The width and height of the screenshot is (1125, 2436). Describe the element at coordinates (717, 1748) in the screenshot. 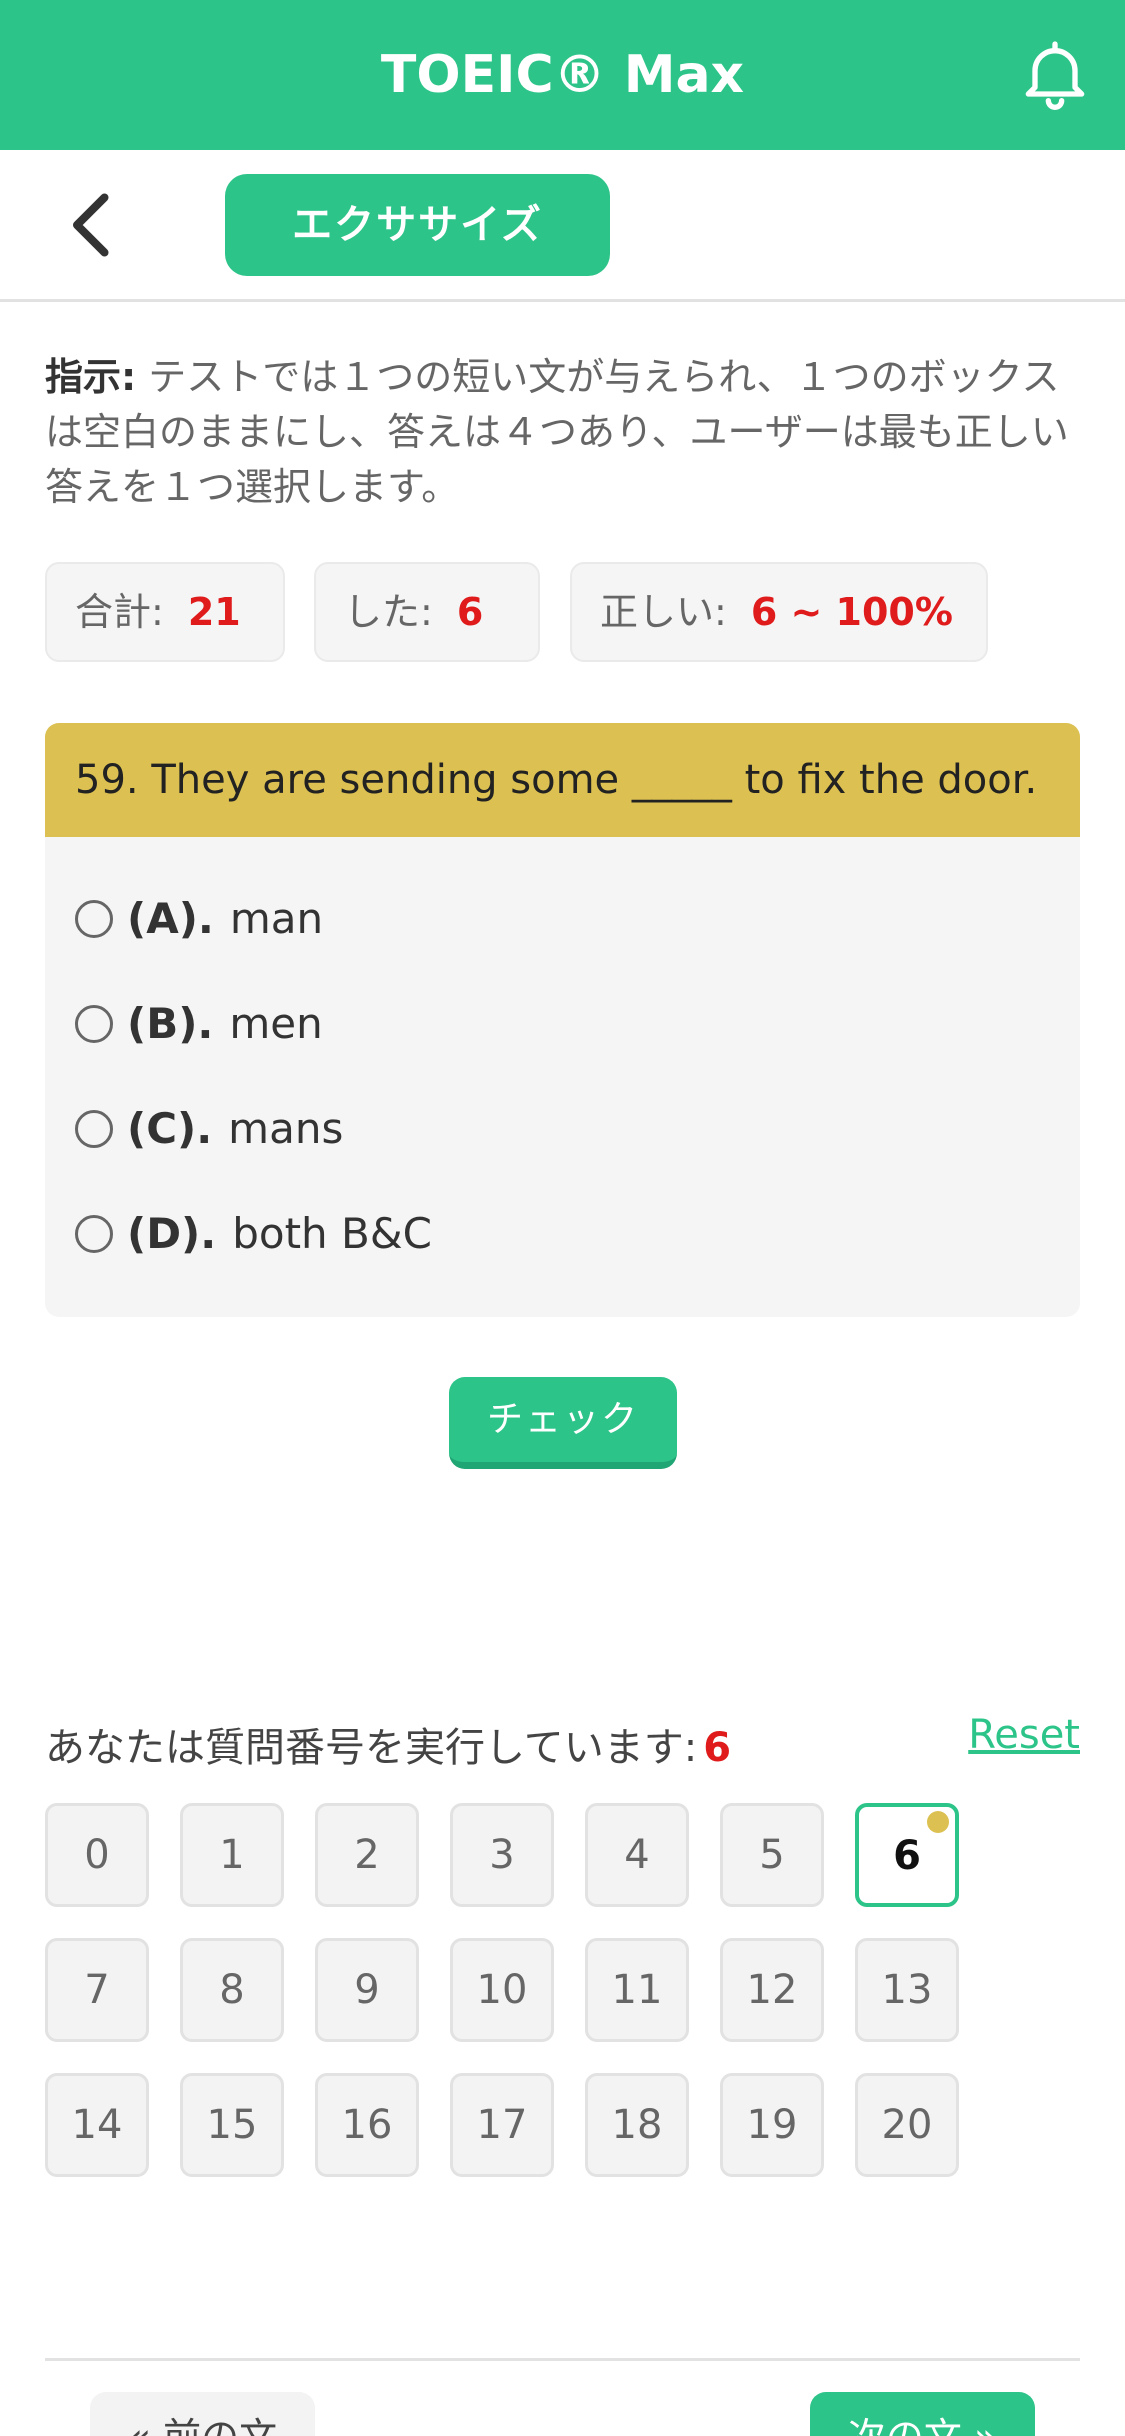

I see `current-question-number: 6` at that location.